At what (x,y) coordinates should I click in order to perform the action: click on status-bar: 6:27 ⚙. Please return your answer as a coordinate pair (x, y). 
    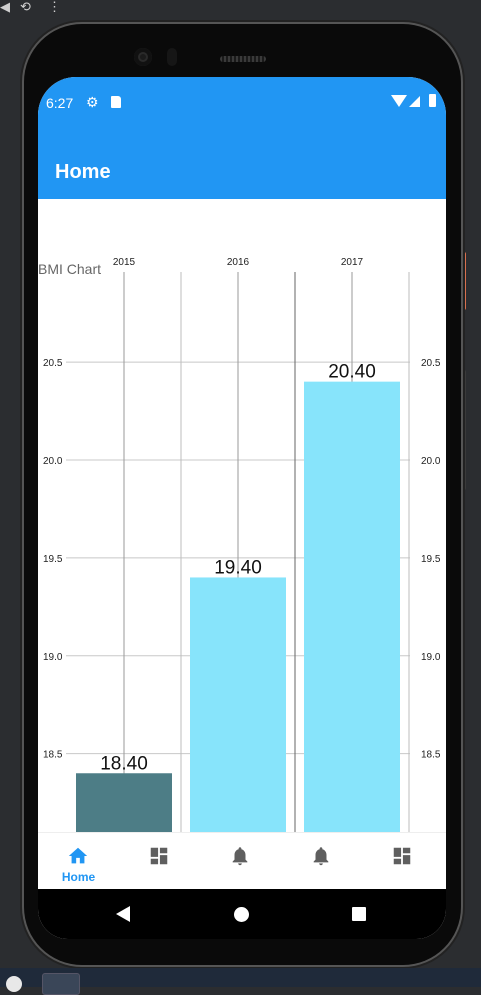
    Looking at the image, I should click on (242, 103).